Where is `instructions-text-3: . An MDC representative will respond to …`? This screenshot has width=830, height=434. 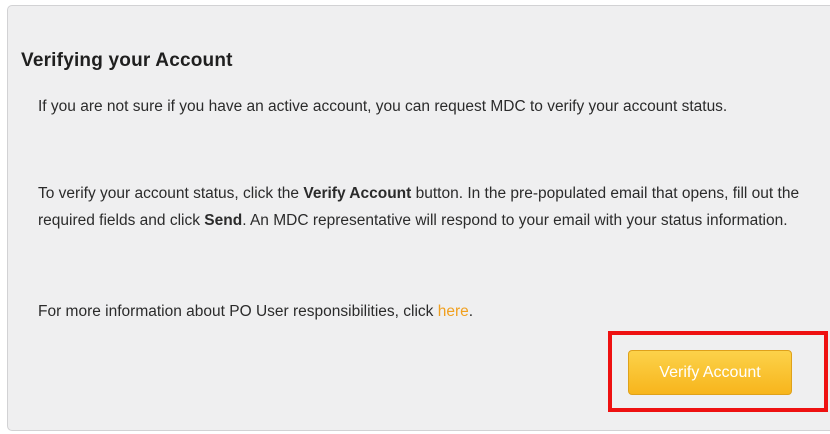 instructions-text-3: . An MDC representative will respond to … is located at coordinates (515, 220).